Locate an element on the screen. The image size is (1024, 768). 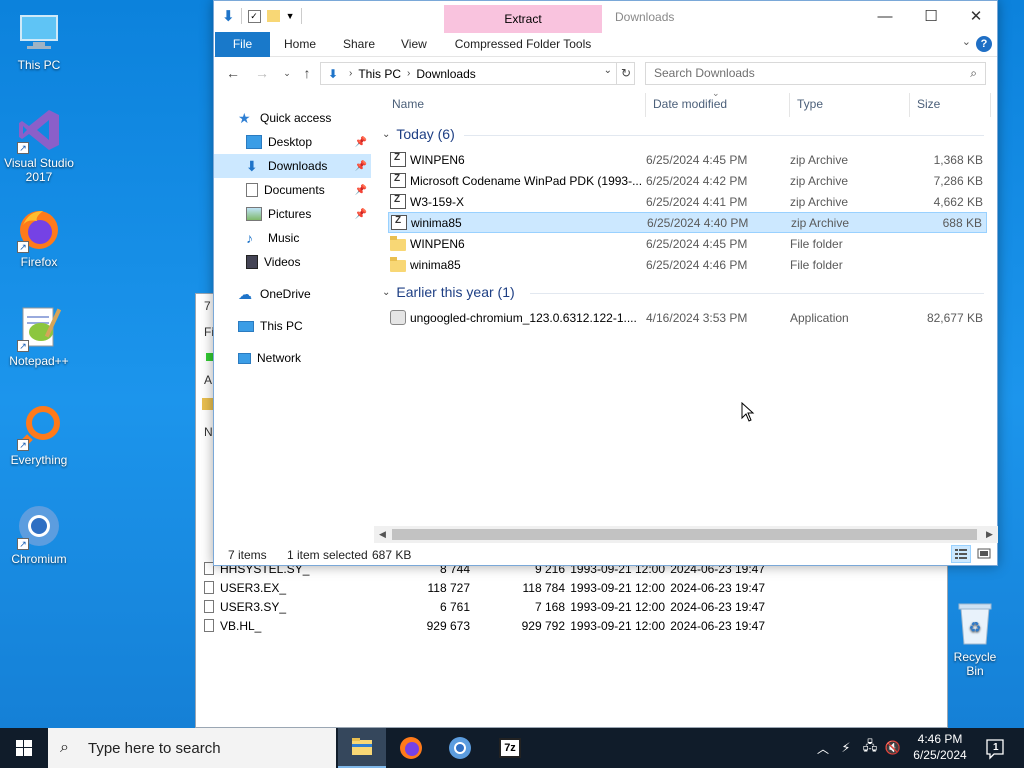
maximize-button: ☐ is located at coordinates (931, 16).